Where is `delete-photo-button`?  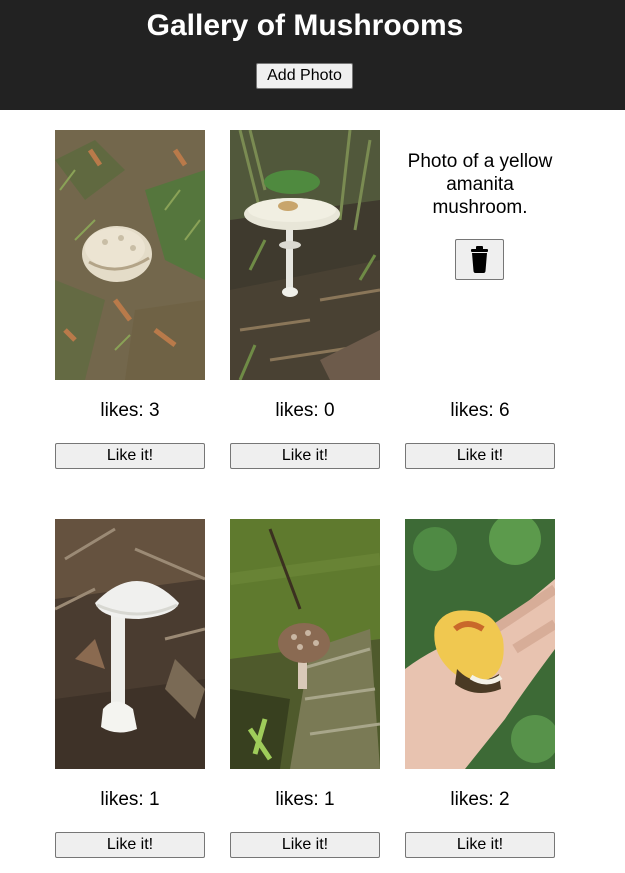 delete-photo-button is located at coordinates (479, 259).